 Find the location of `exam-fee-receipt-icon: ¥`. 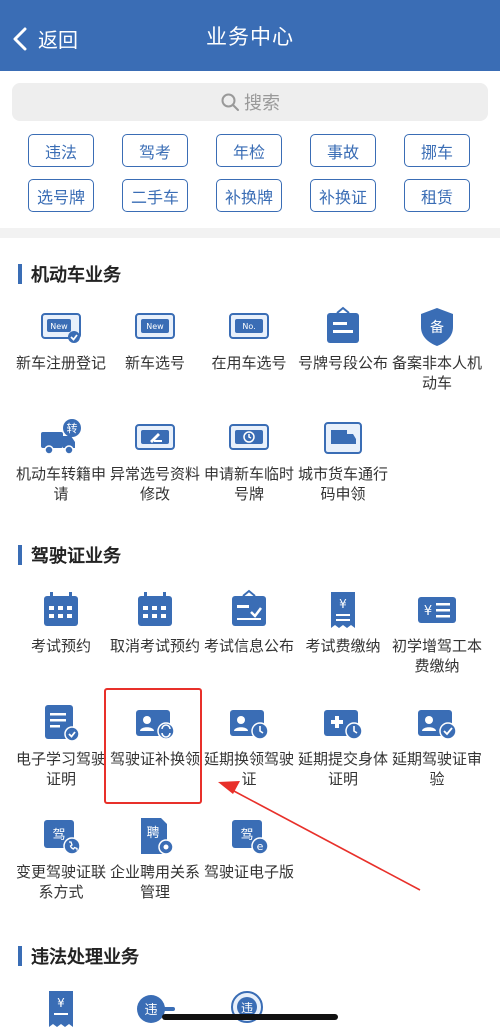

exam-fee-receipt-icon: ¥ is located at coordinates (343, 610).